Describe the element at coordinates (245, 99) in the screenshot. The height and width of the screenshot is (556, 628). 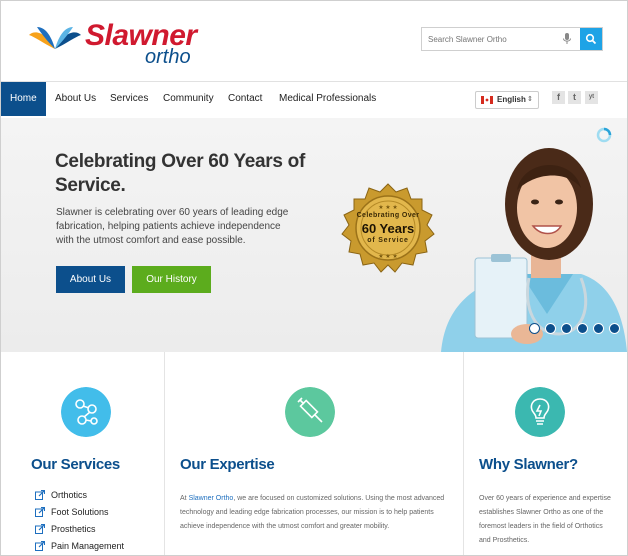
I see `nav-contact: Contact` at that location.